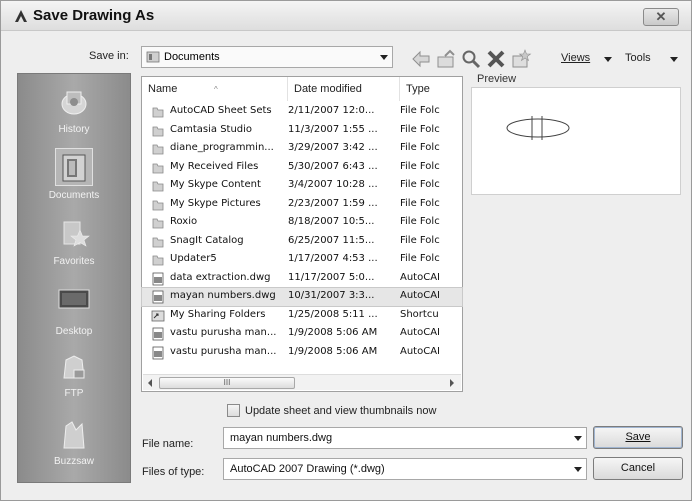  What do you see at coordinates (74, 168) in the screenshot?
I see `documents-icon` at bounding box center [74, 168].